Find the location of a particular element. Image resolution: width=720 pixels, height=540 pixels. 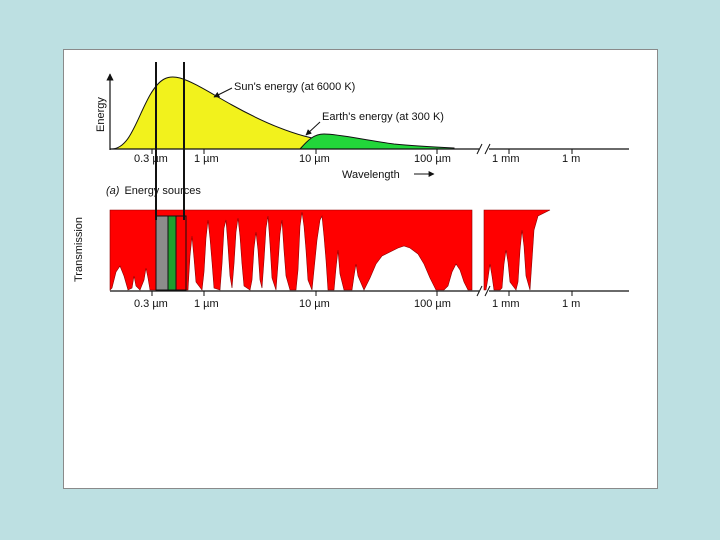

energy-tick-100um: 100 µm is located at coordinates (432, 159).